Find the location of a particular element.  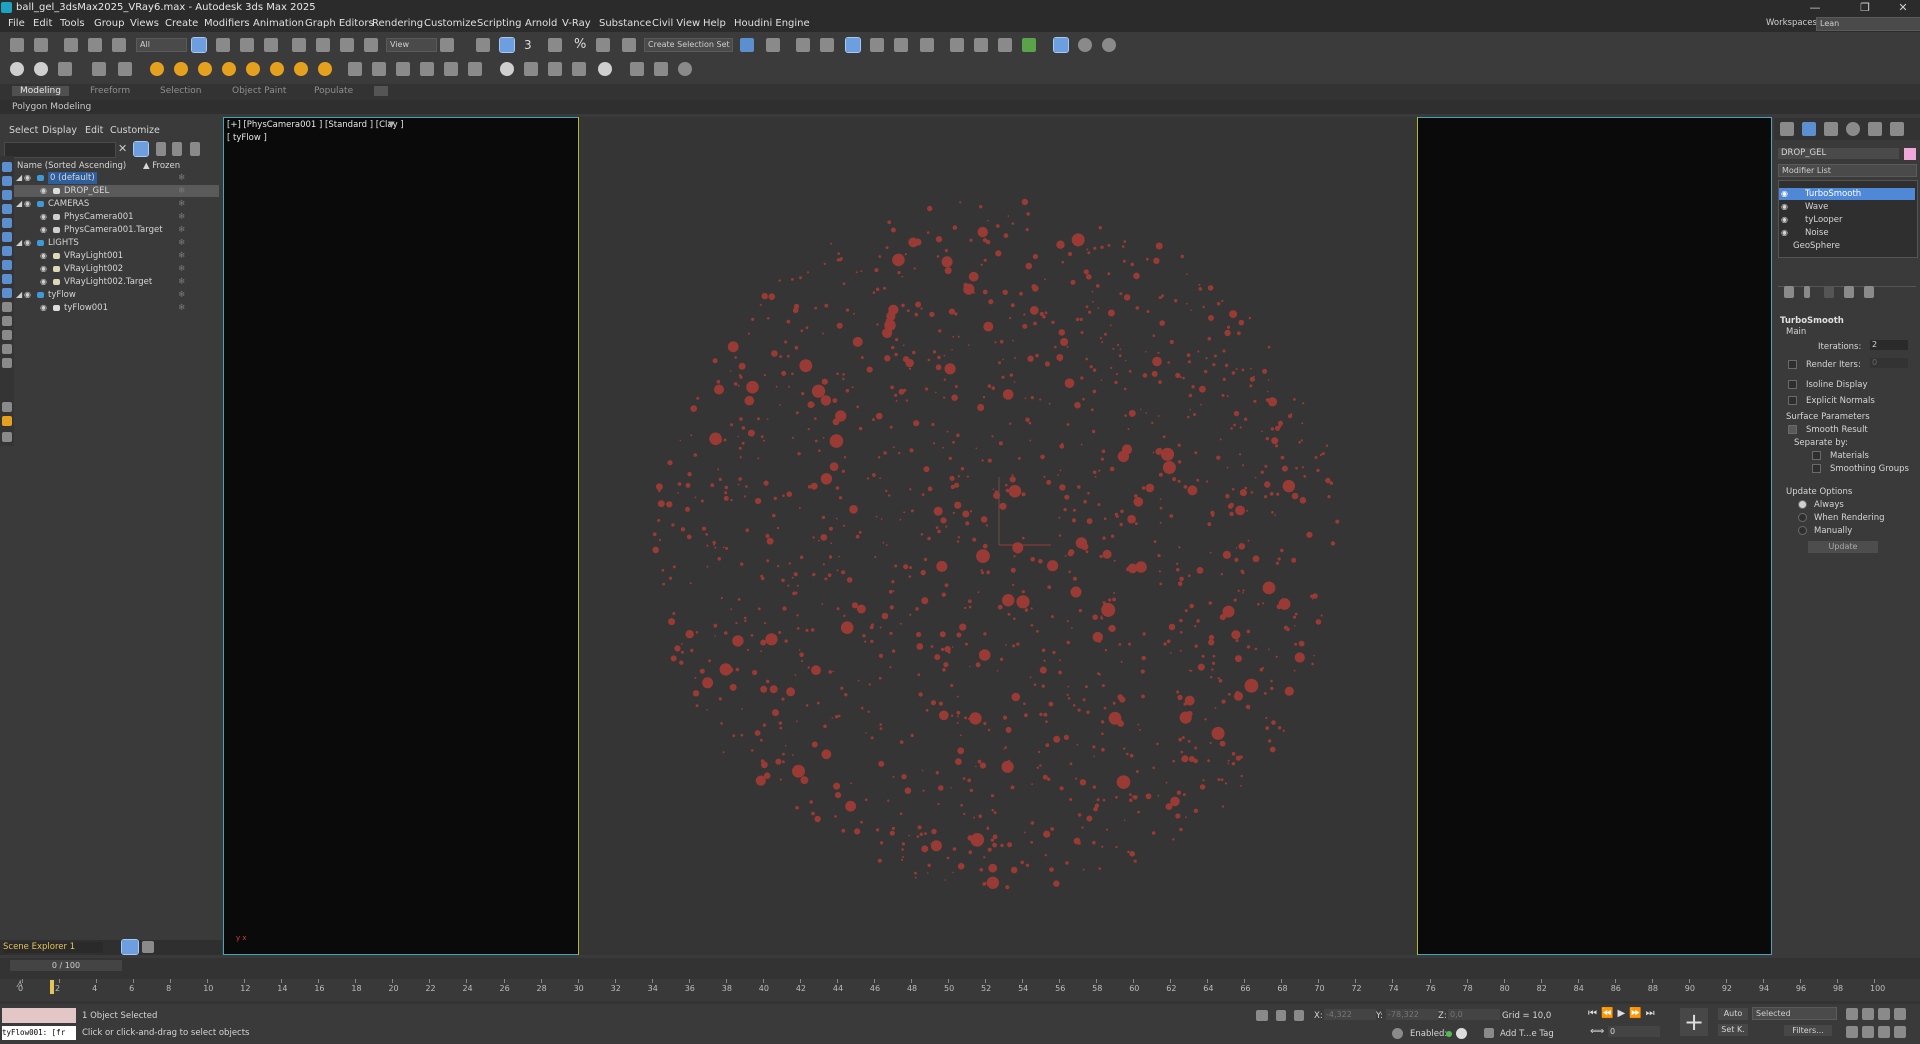

texture-icon is located at coordinates (555, 69).